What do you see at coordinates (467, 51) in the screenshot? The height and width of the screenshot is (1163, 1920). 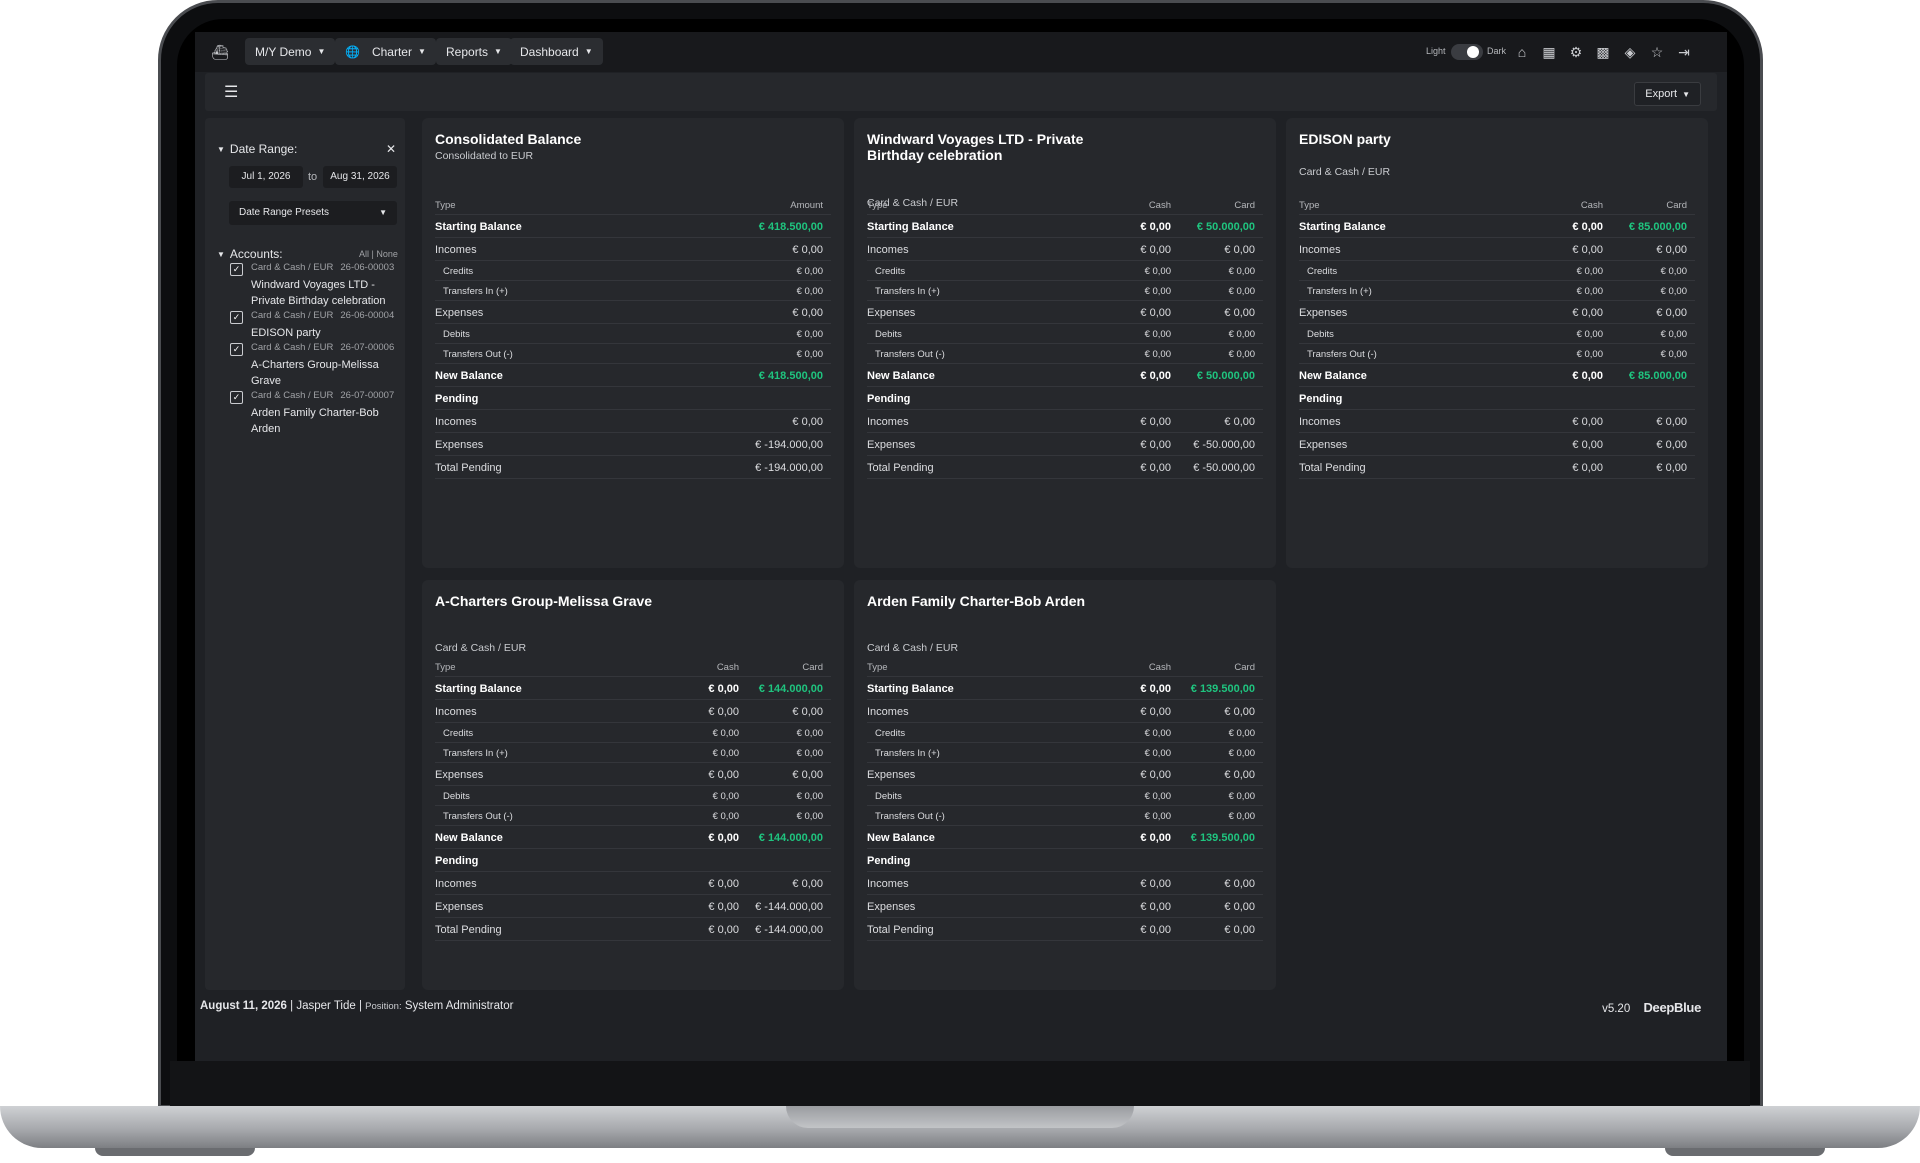 I see `reports-menu-label: Reports` at bounding box center [467, 51].